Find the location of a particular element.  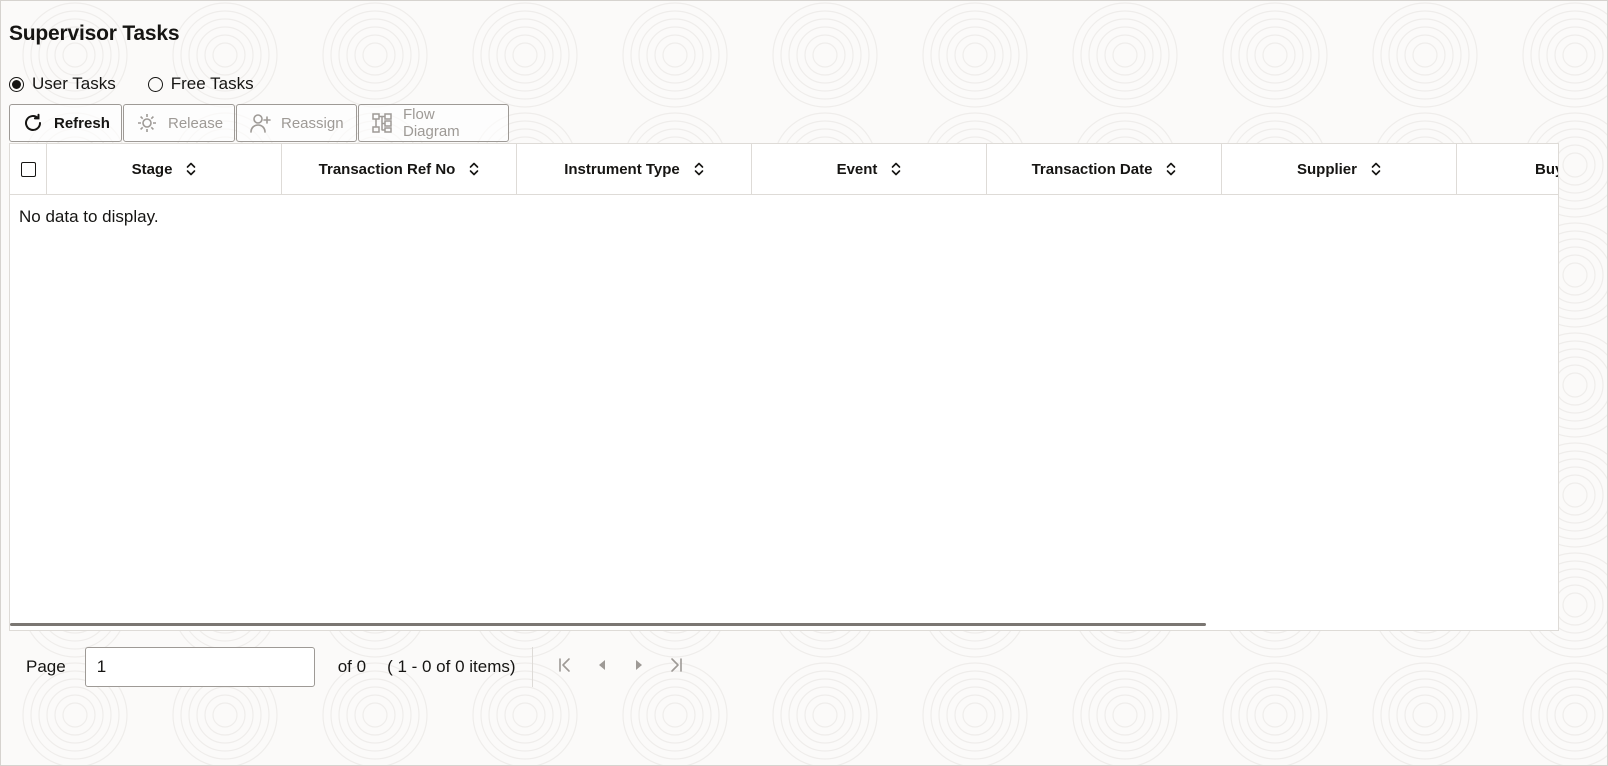

items-range: ( 1 - 0 of 0 items) is located at coordinates (451, 666).